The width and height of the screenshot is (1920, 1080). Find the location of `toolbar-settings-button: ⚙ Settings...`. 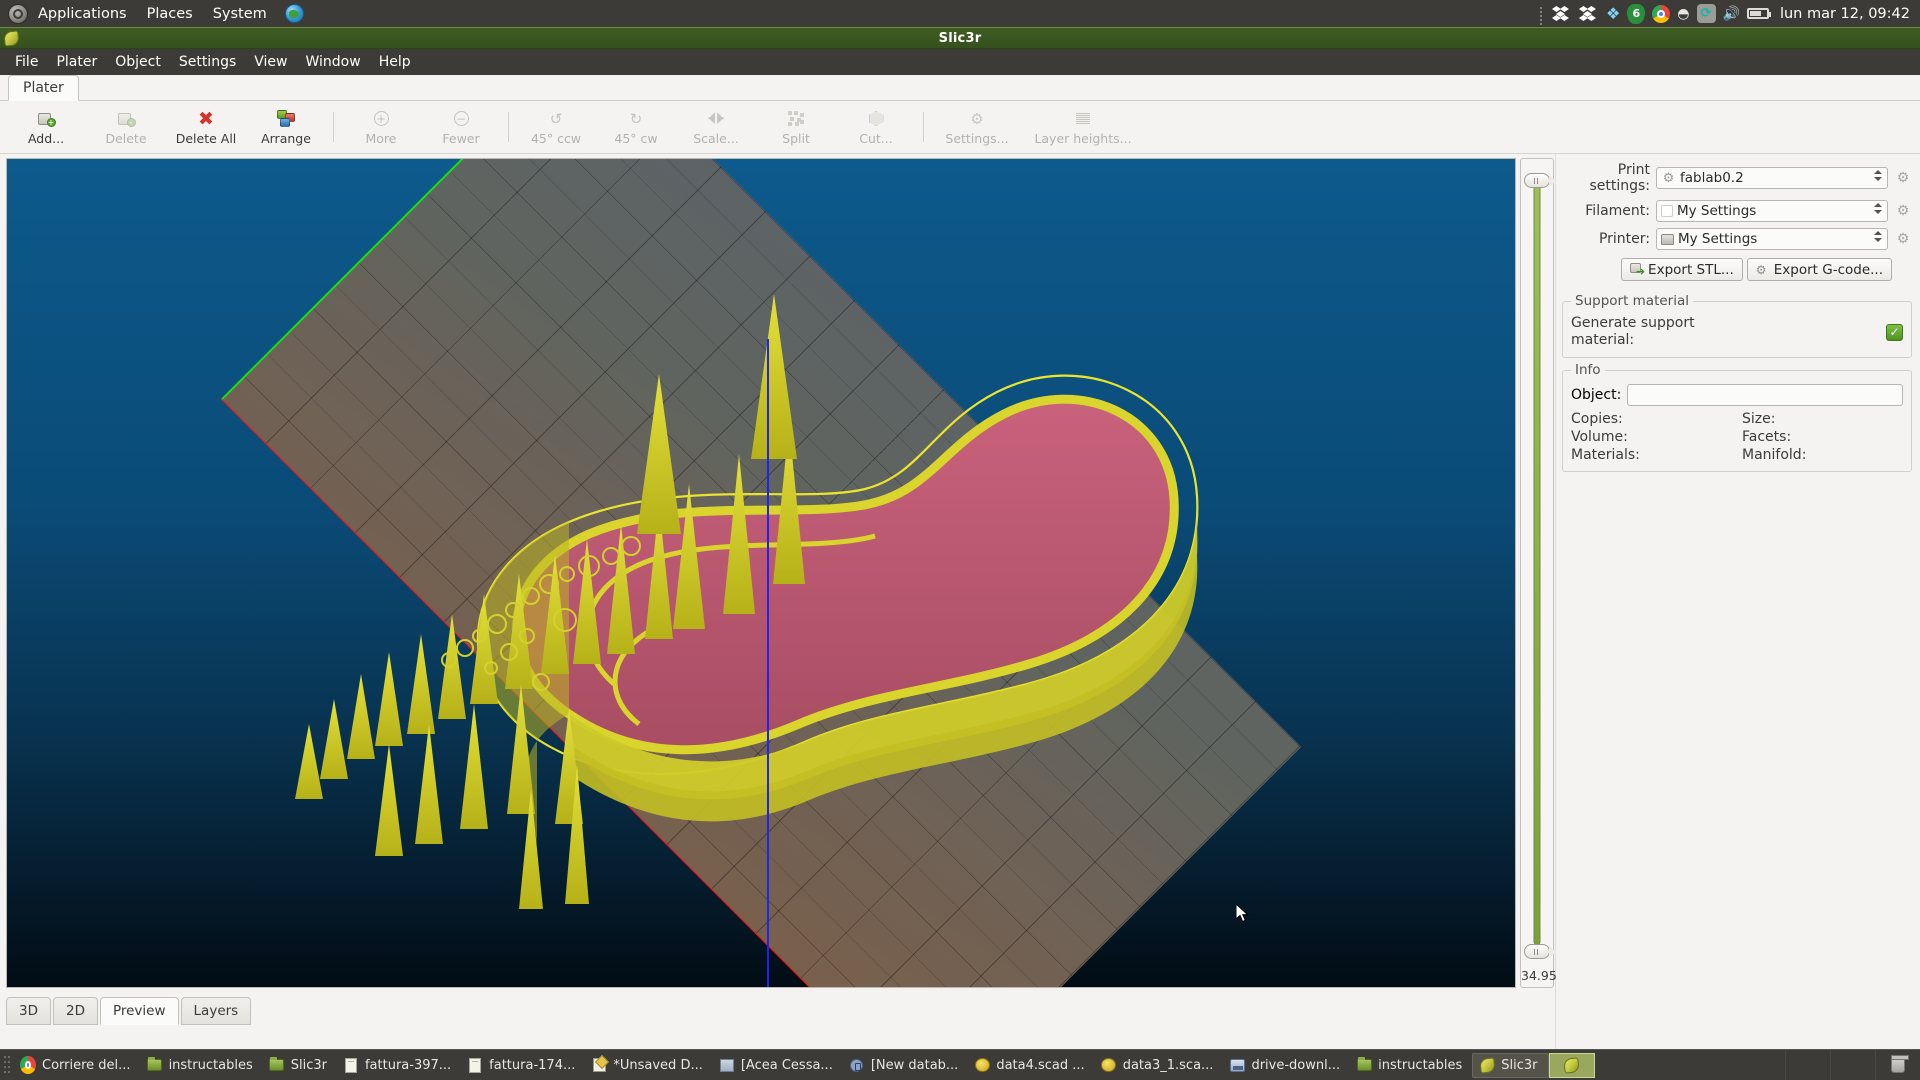

toolbar-settings-button: ⚙ Settings... is located at coordinates (977, 127).